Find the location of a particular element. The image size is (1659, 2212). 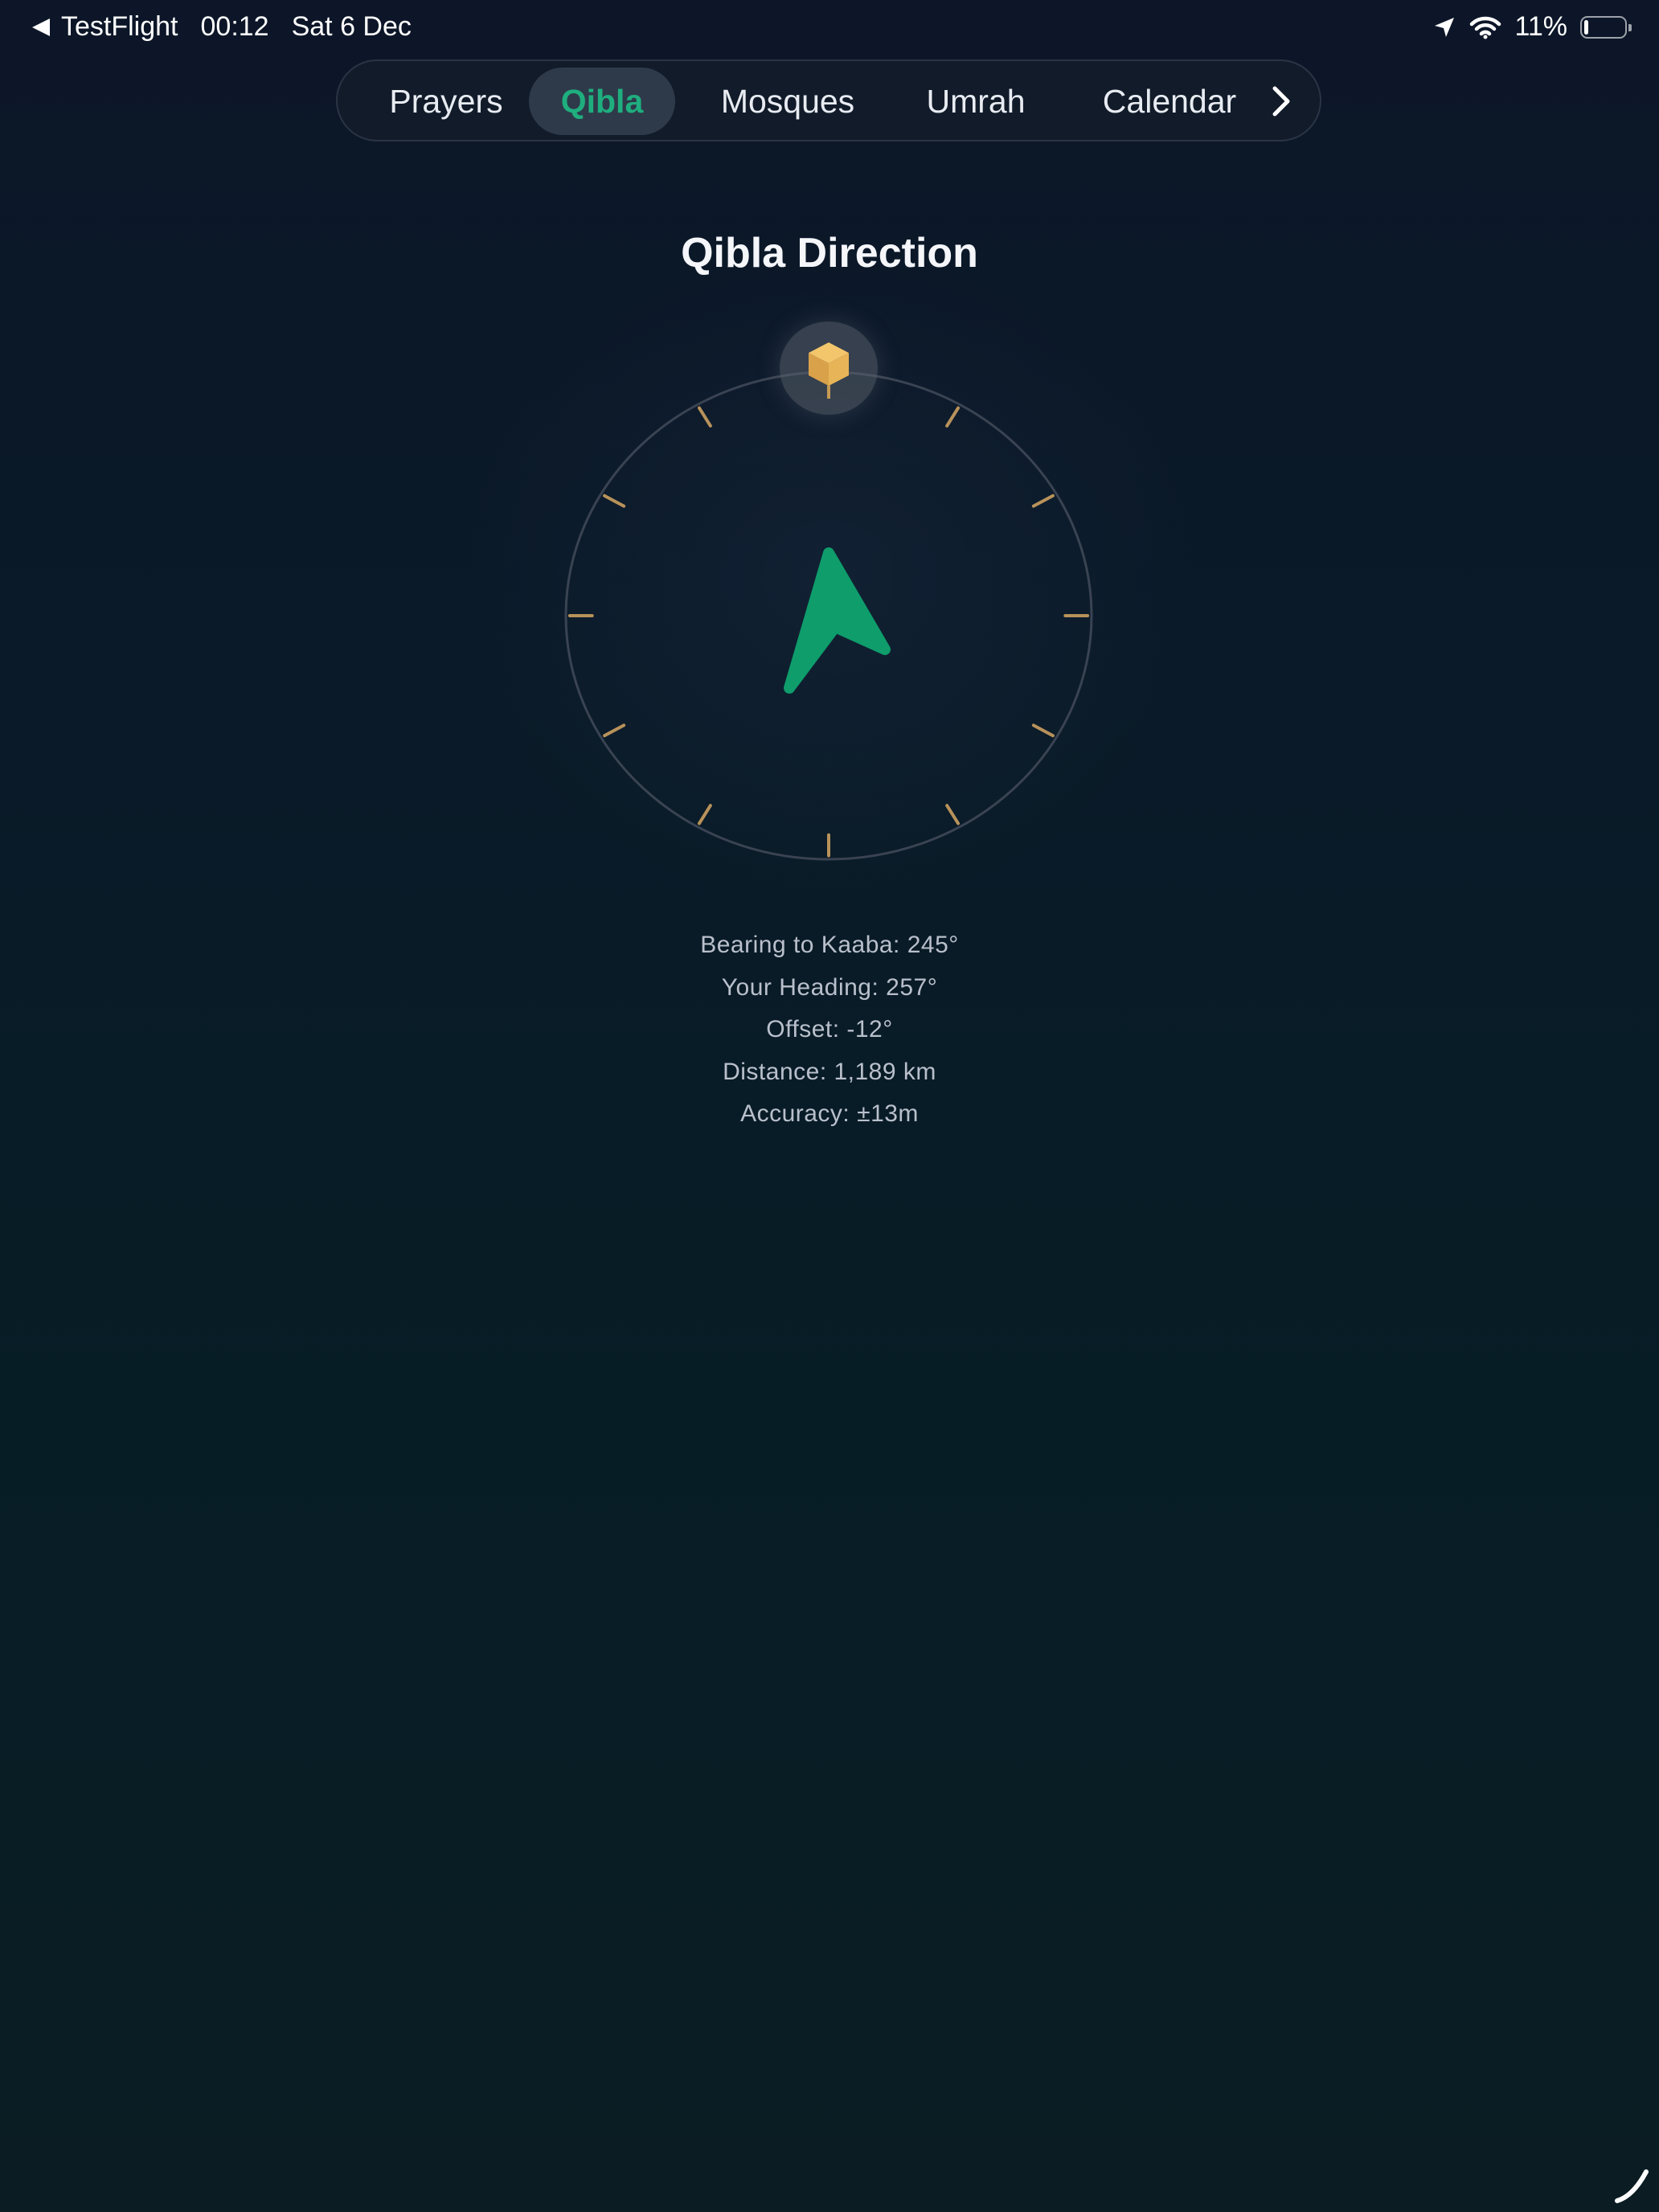

qibla-arrow-icon is located at coordinates (837, 620).